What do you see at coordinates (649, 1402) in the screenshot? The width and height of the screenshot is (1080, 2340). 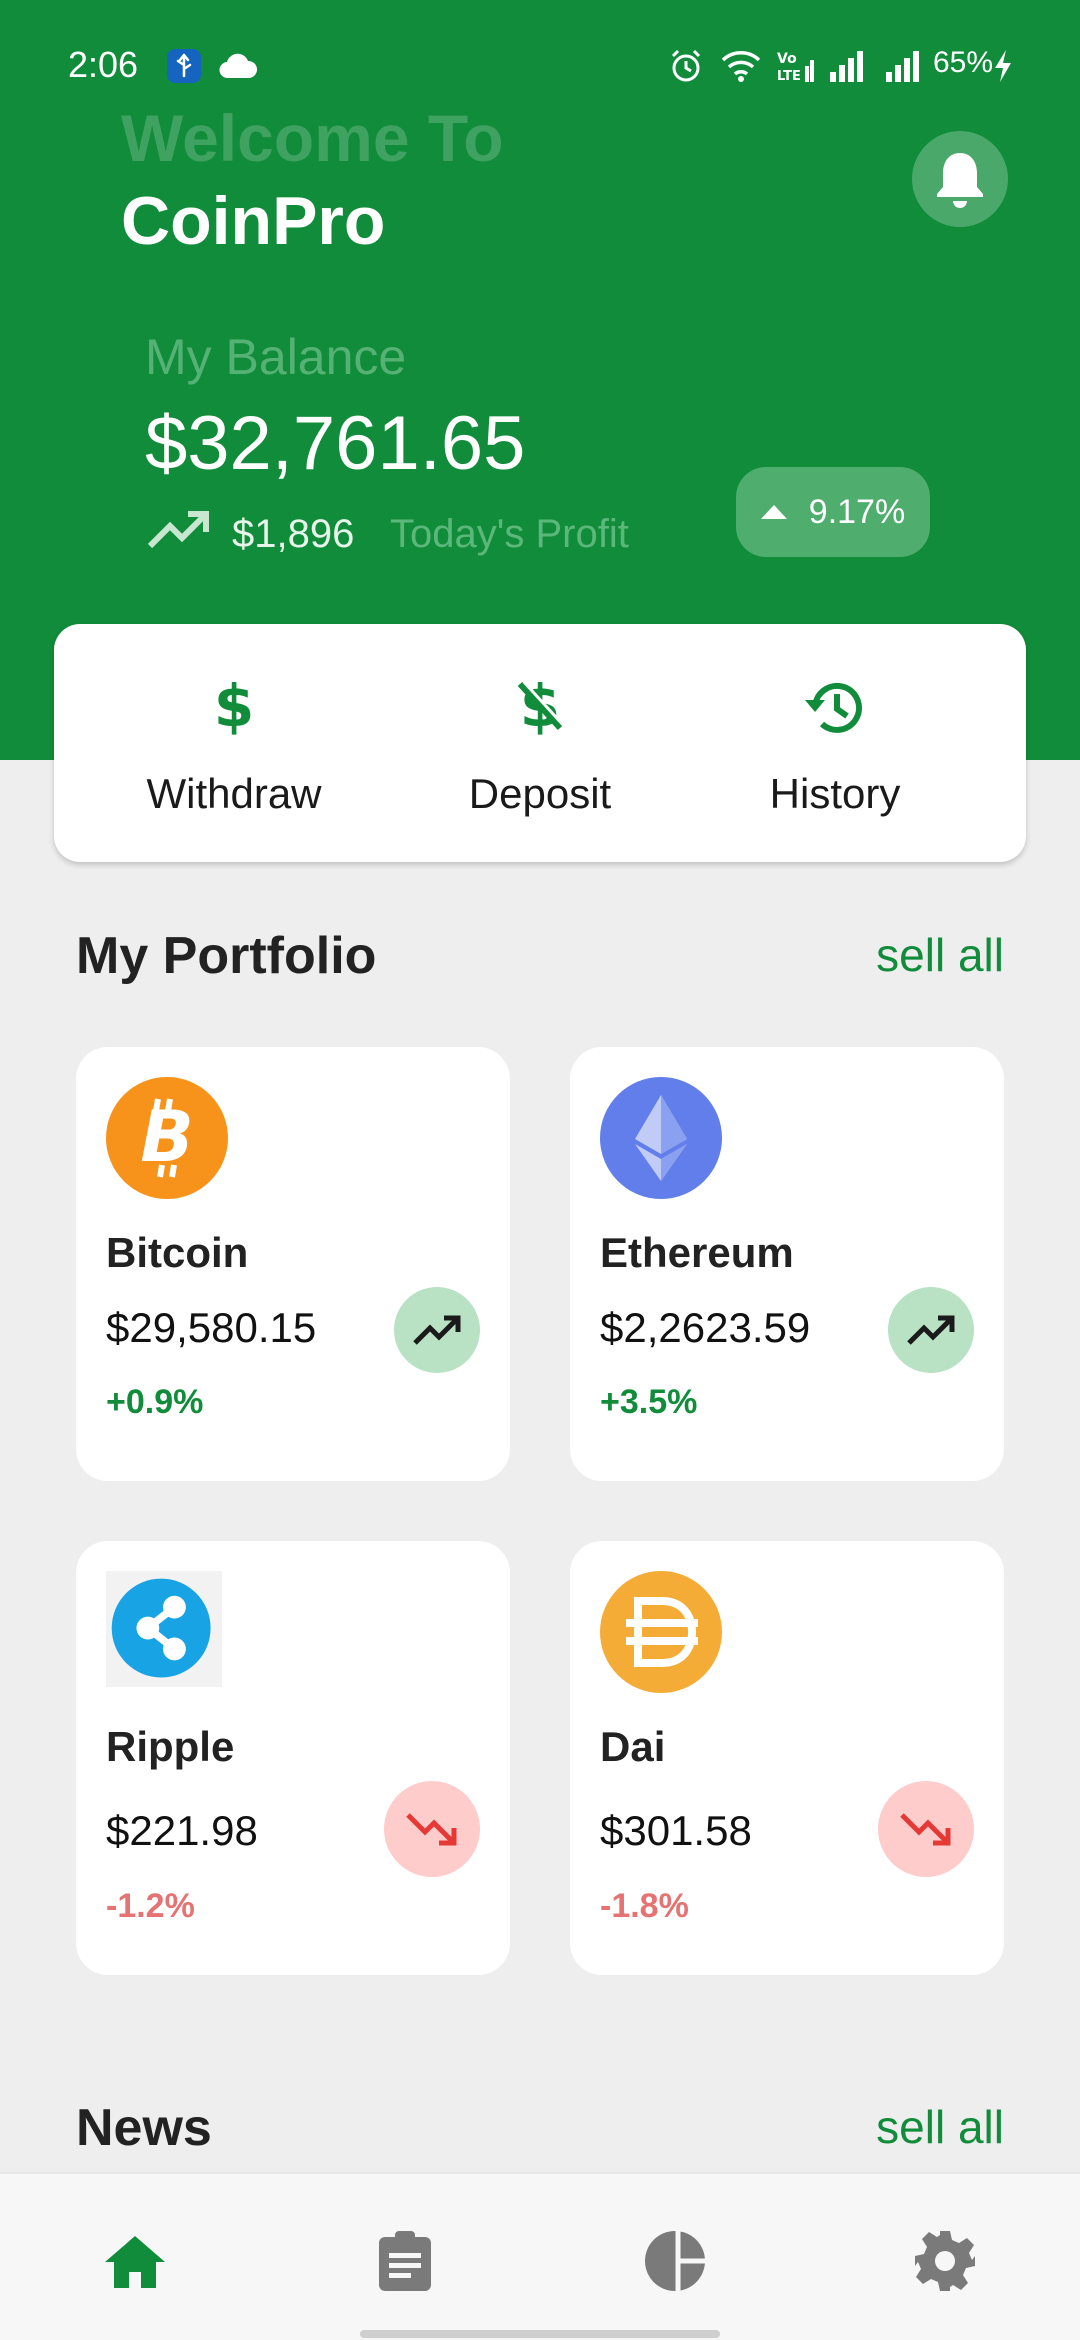 I see `coin-change: +3.5%` at bounding box center [649, 1402].